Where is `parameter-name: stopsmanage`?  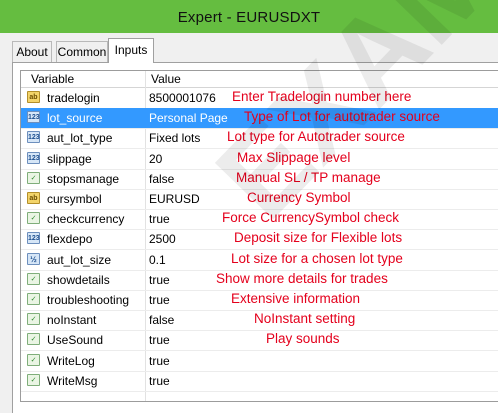 parameter-name: stopsmanage is located at coordinates (83, 178).